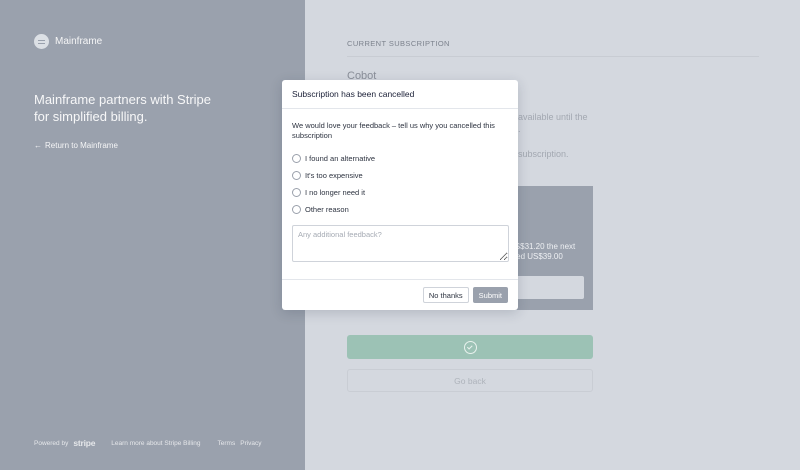  What do you see at coordinates (543, 154) in the screenshot?
I see `subscription-text: subscription.` at bounding box center [543, 154].